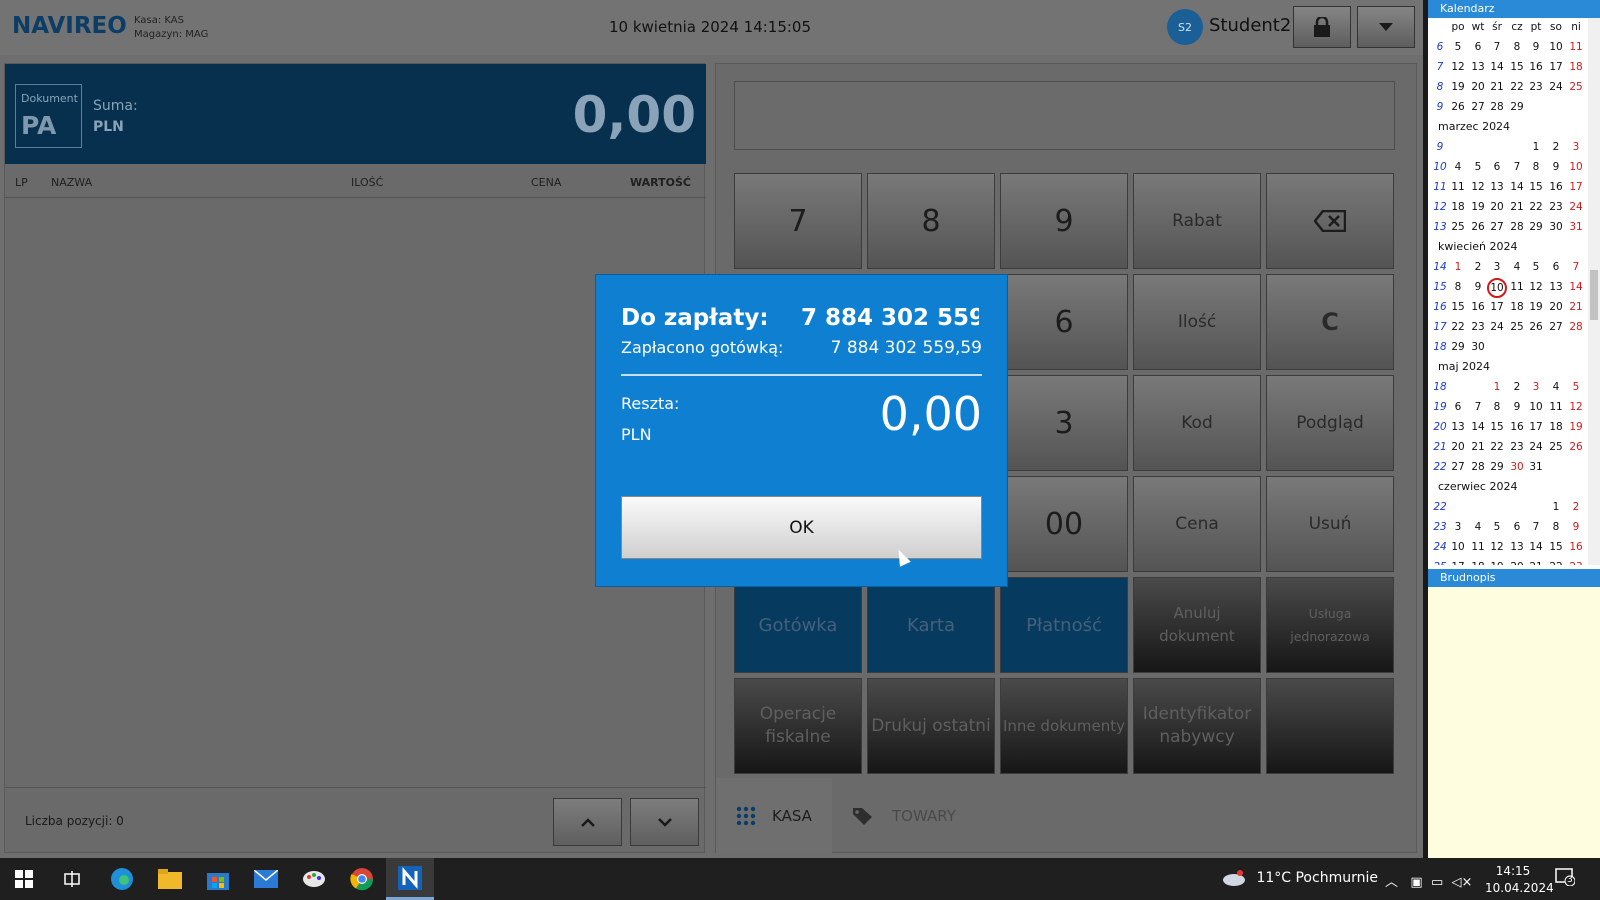 Image resolution: width=1600 pixels, height=900 pixels. I want to click on calendar-day: 29, so click(1517, 107).